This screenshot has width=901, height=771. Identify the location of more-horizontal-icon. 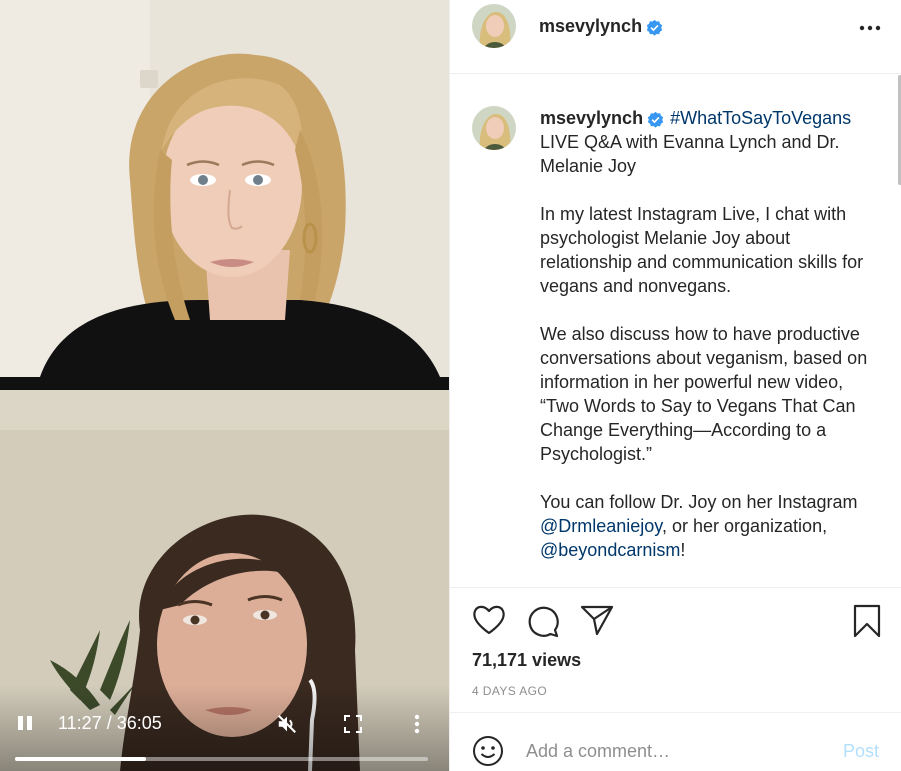
(870, 28).